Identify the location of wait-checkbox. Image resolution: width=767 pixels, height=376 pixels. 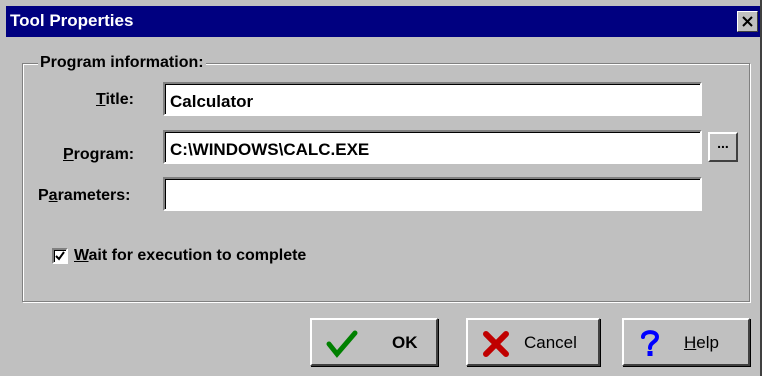
(60, 256).